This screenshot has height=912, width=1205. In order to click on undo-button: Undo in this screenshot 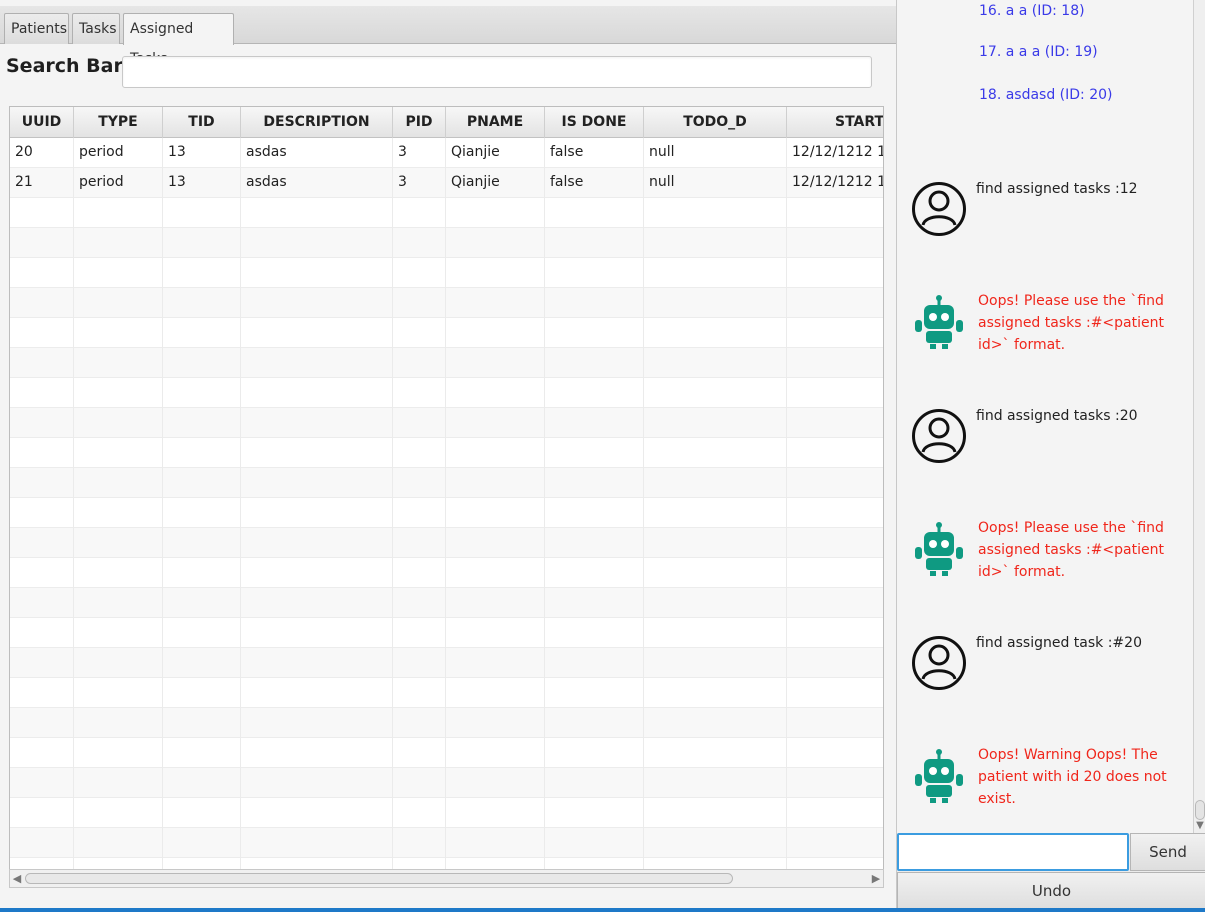, I will do `click(1051, 891)`.